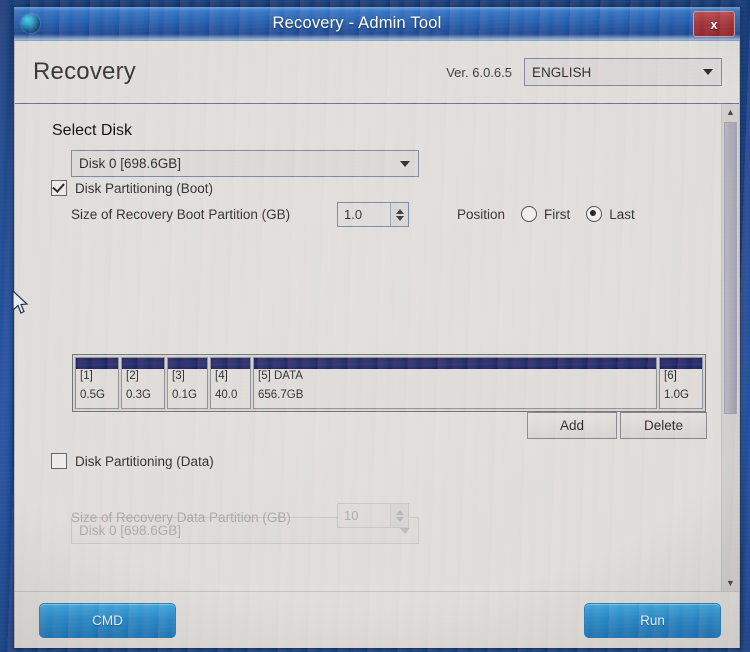  I want to click on disk-partitioning-boot-checkbox-row: Disk Partitioning (Boot), so click(132, 188).